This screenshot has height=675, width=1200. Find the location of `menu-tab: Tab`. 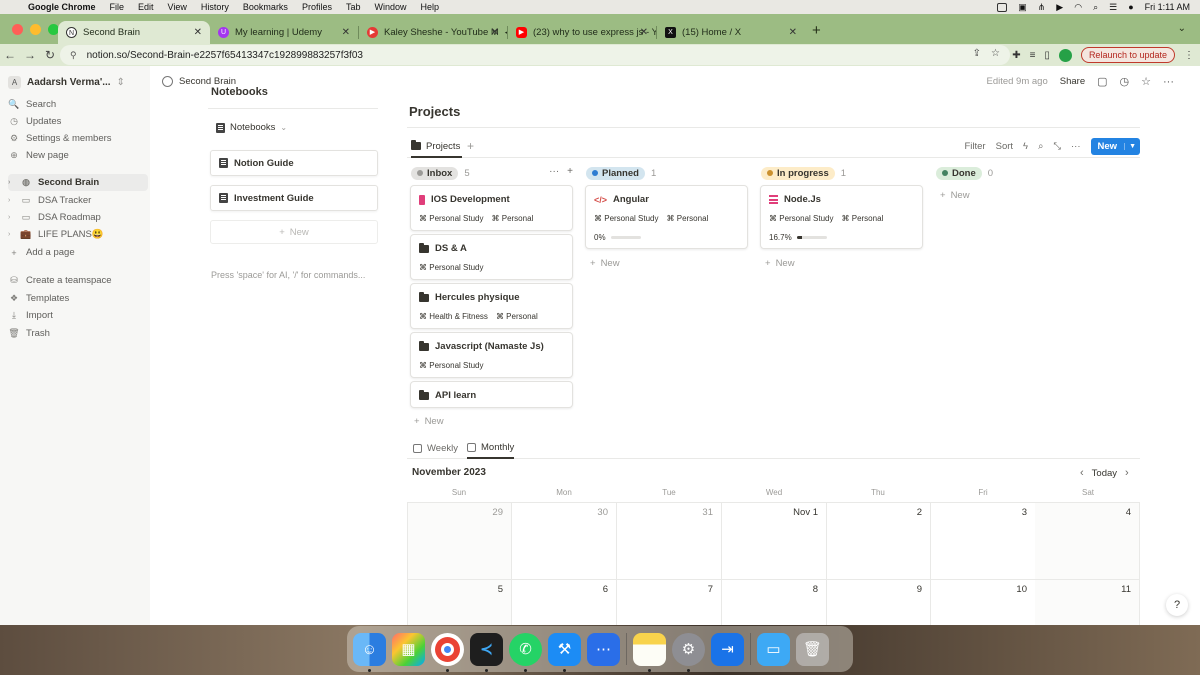

menu-tab: Tab is located at coordinates (353, 7).